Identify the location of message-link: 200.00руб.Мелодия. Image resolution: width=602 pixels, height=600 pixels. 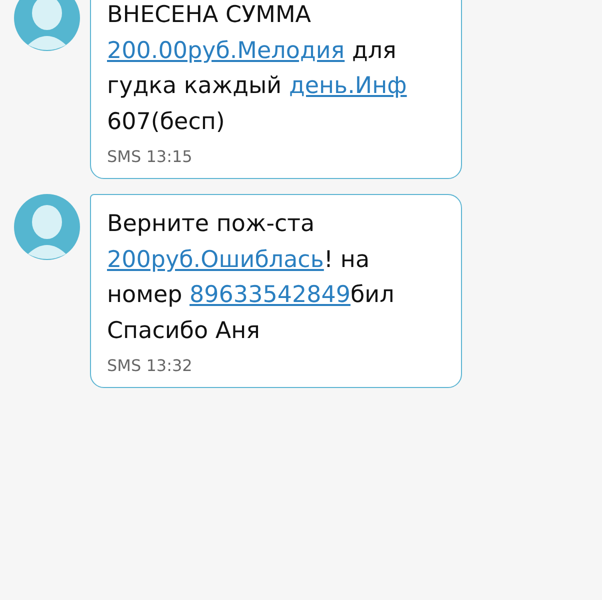
(226, 51).